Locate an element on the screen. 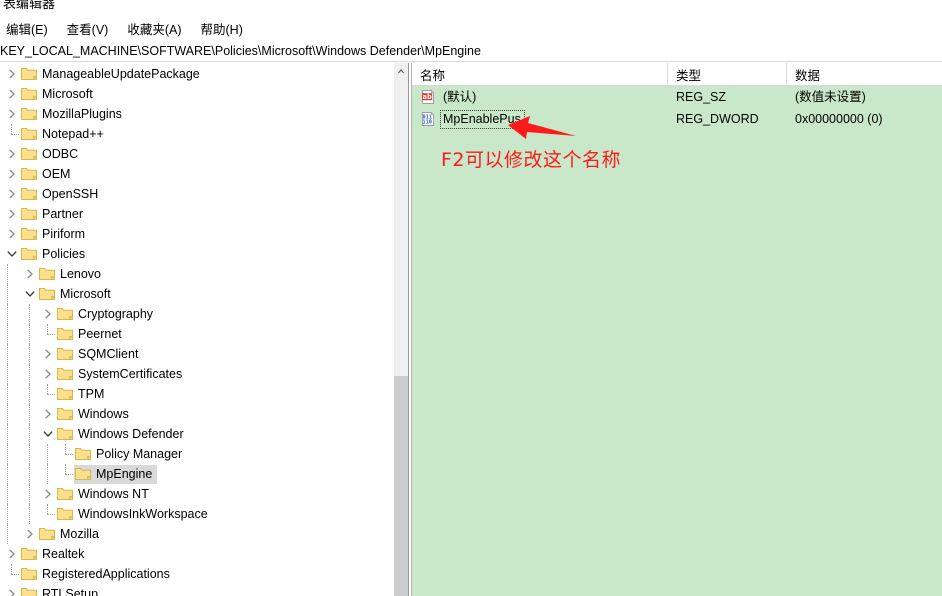 The width and height of the screenshot is (942, 596). tree-item-peernet: Peernet is located at coordinates (197, 334).